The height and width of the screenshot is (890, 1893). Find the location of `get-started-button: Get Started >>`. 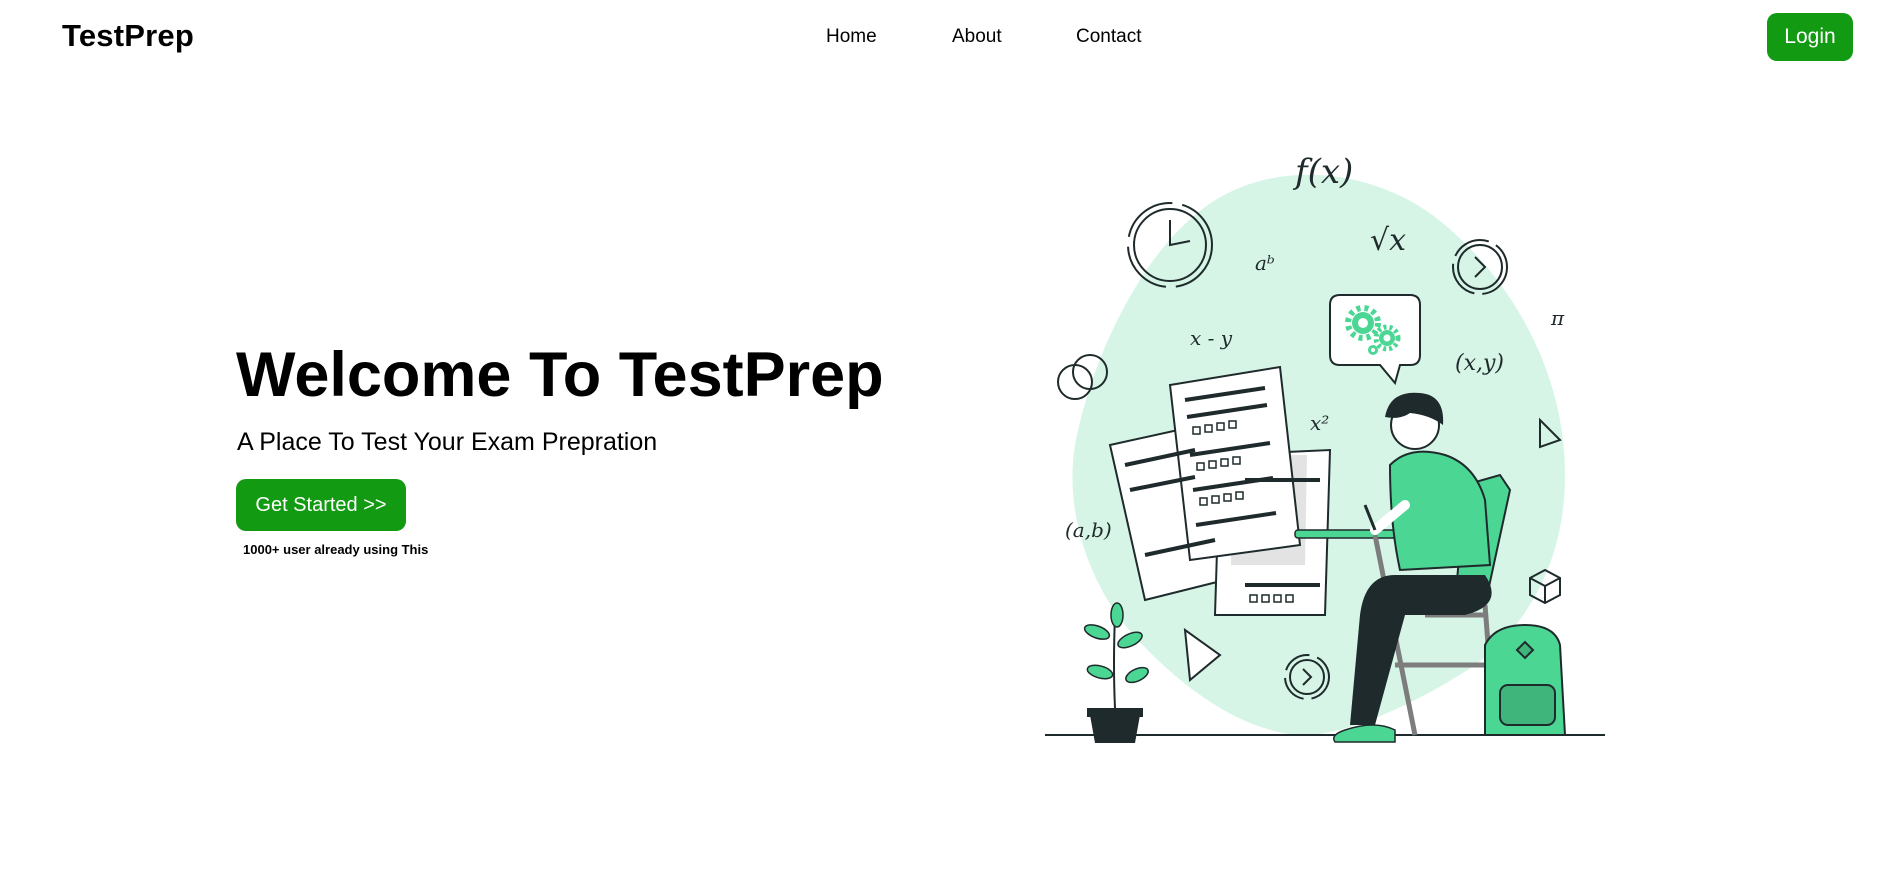

get-started-button: Get Started >> is located at coordinates (321, 505).